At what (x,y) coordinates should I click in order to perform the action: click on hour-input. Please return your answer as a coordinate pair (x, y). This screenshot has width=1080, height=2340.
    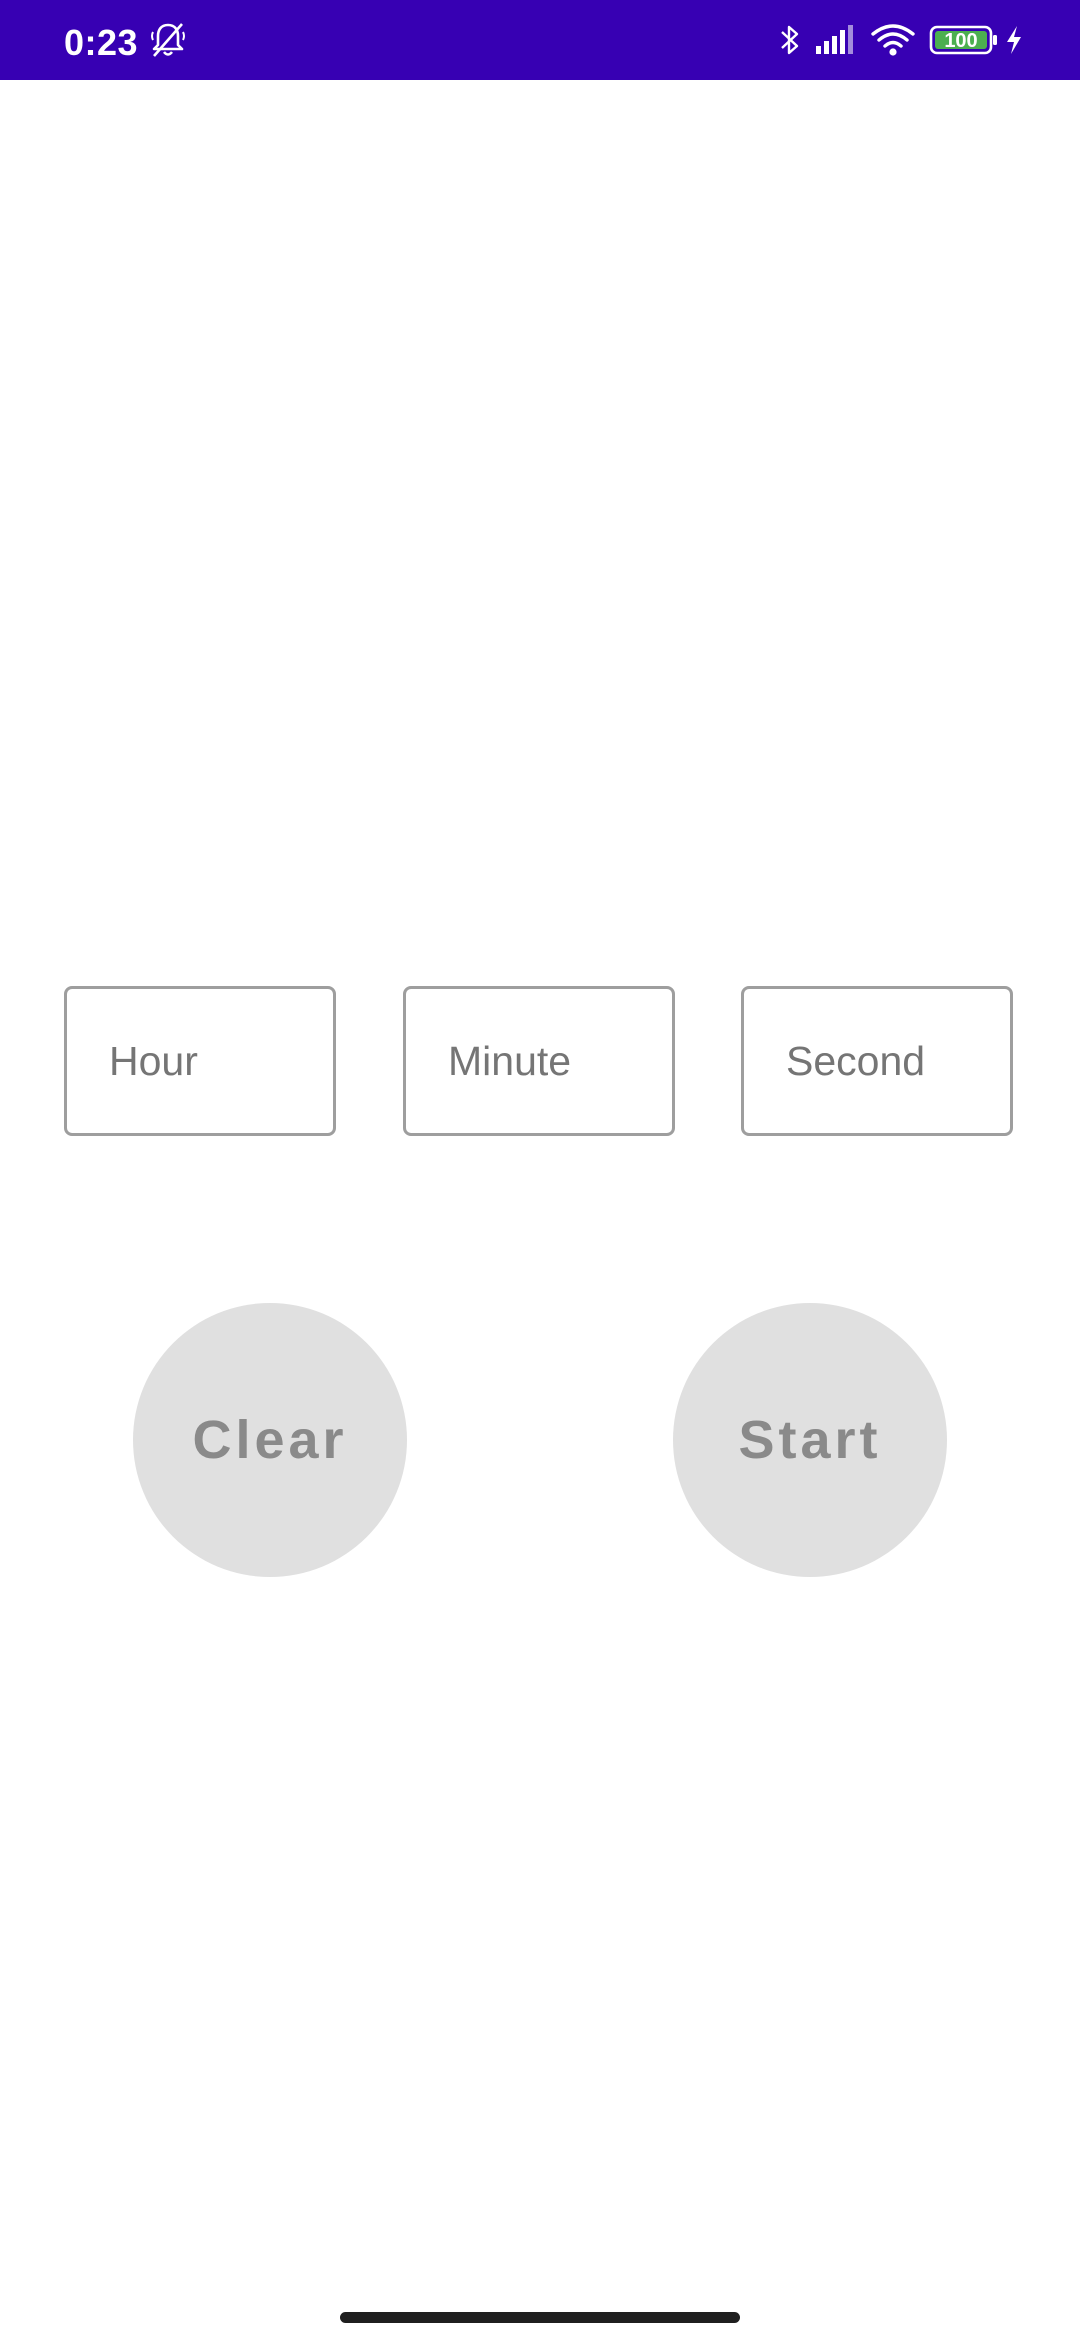
    Looking at the image, I should click on (200, 1061).